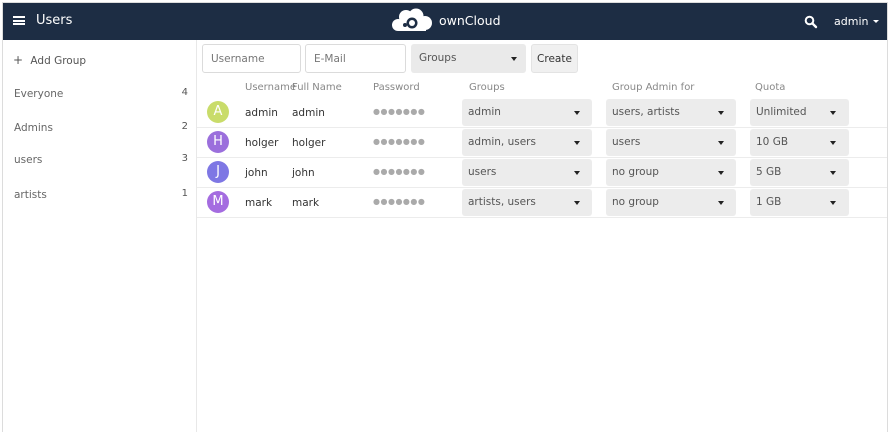 This screenshot has width=892, height=432. What do you see at coordinates (305, 203) in the screenshot?
I see `fullname-cell: mark` at bounding box center [305, 203].